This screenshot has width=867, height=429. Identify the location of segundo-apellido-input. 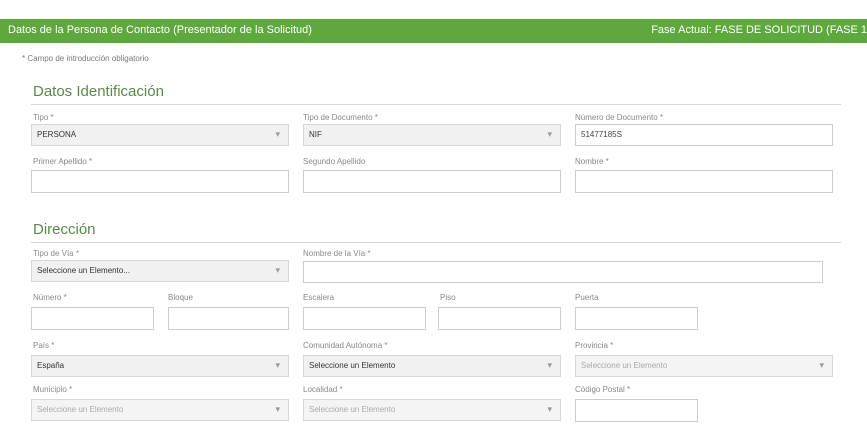
(432, 181).